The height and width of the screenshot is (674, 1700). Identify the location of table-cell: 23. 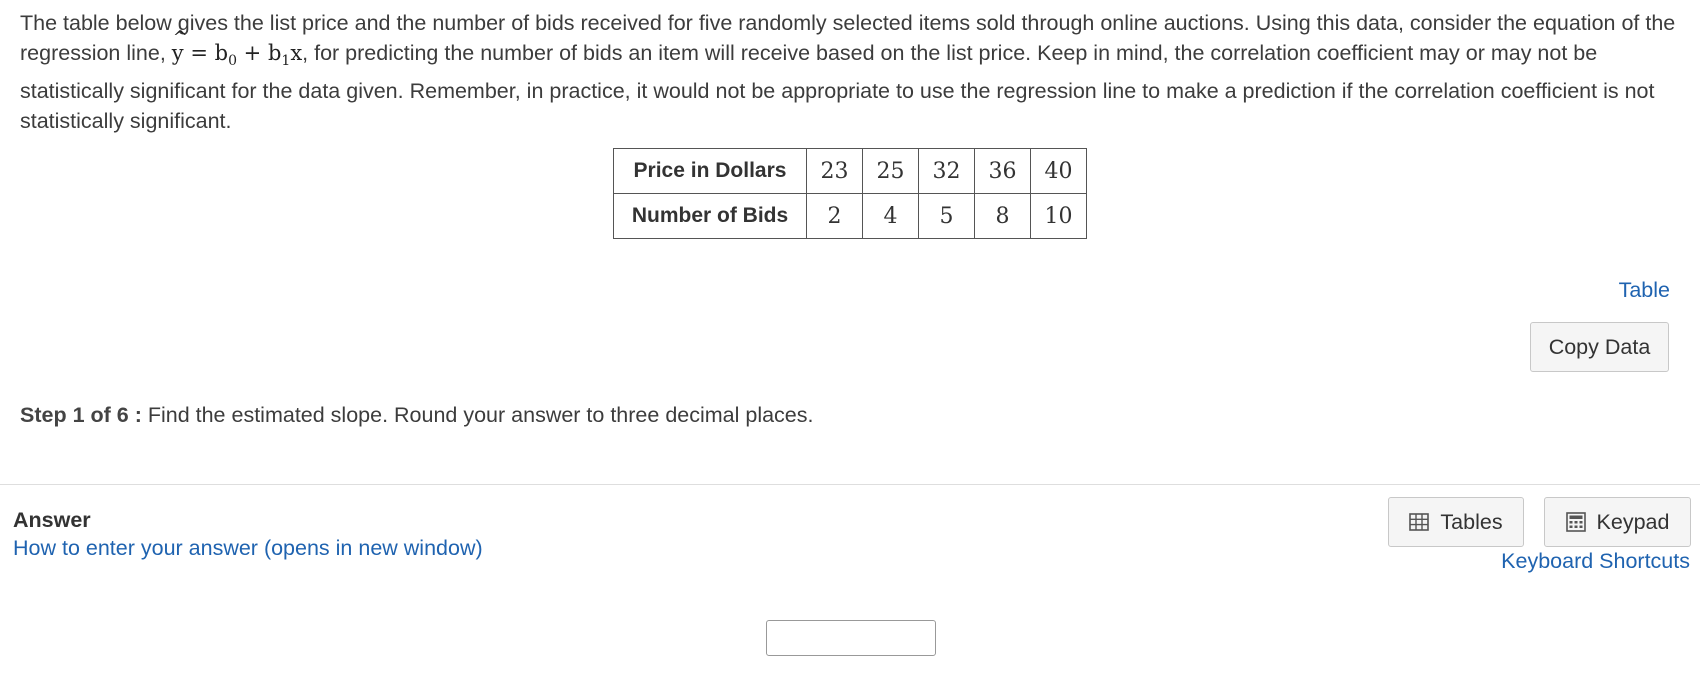
(834, 171).